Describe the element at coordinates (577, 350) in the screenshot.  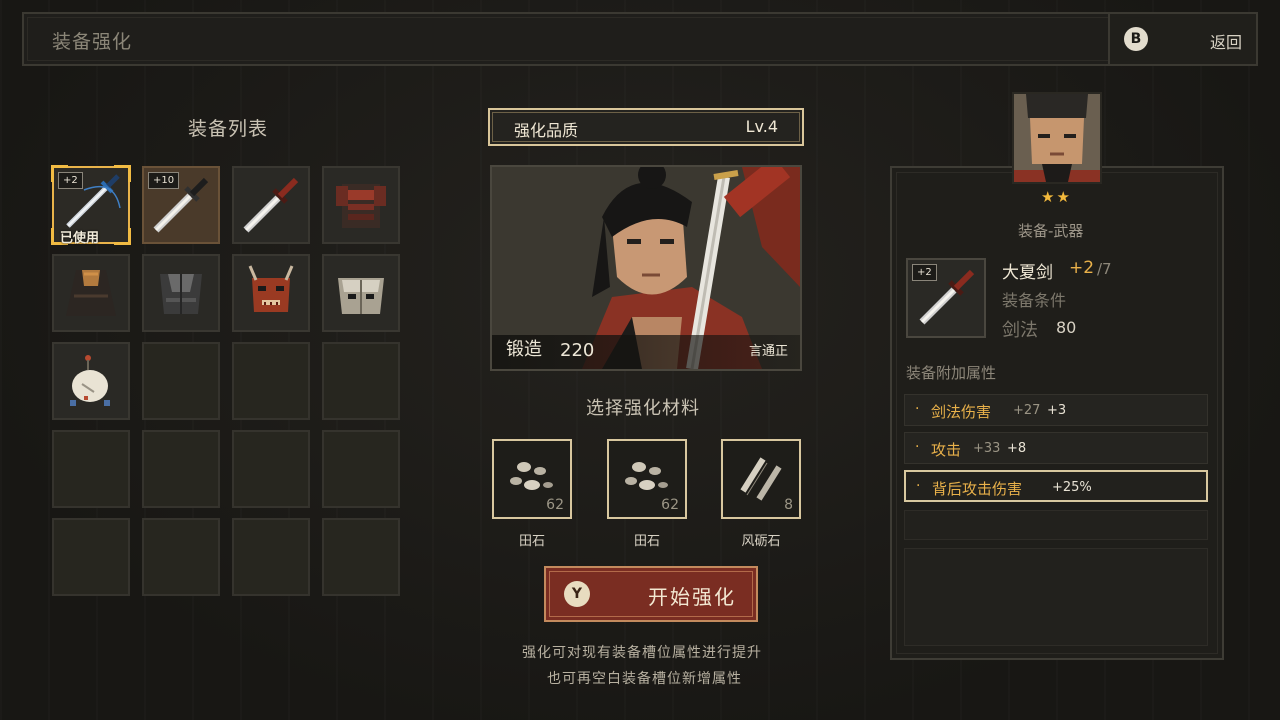
I see `forge-value: 220` at that location.